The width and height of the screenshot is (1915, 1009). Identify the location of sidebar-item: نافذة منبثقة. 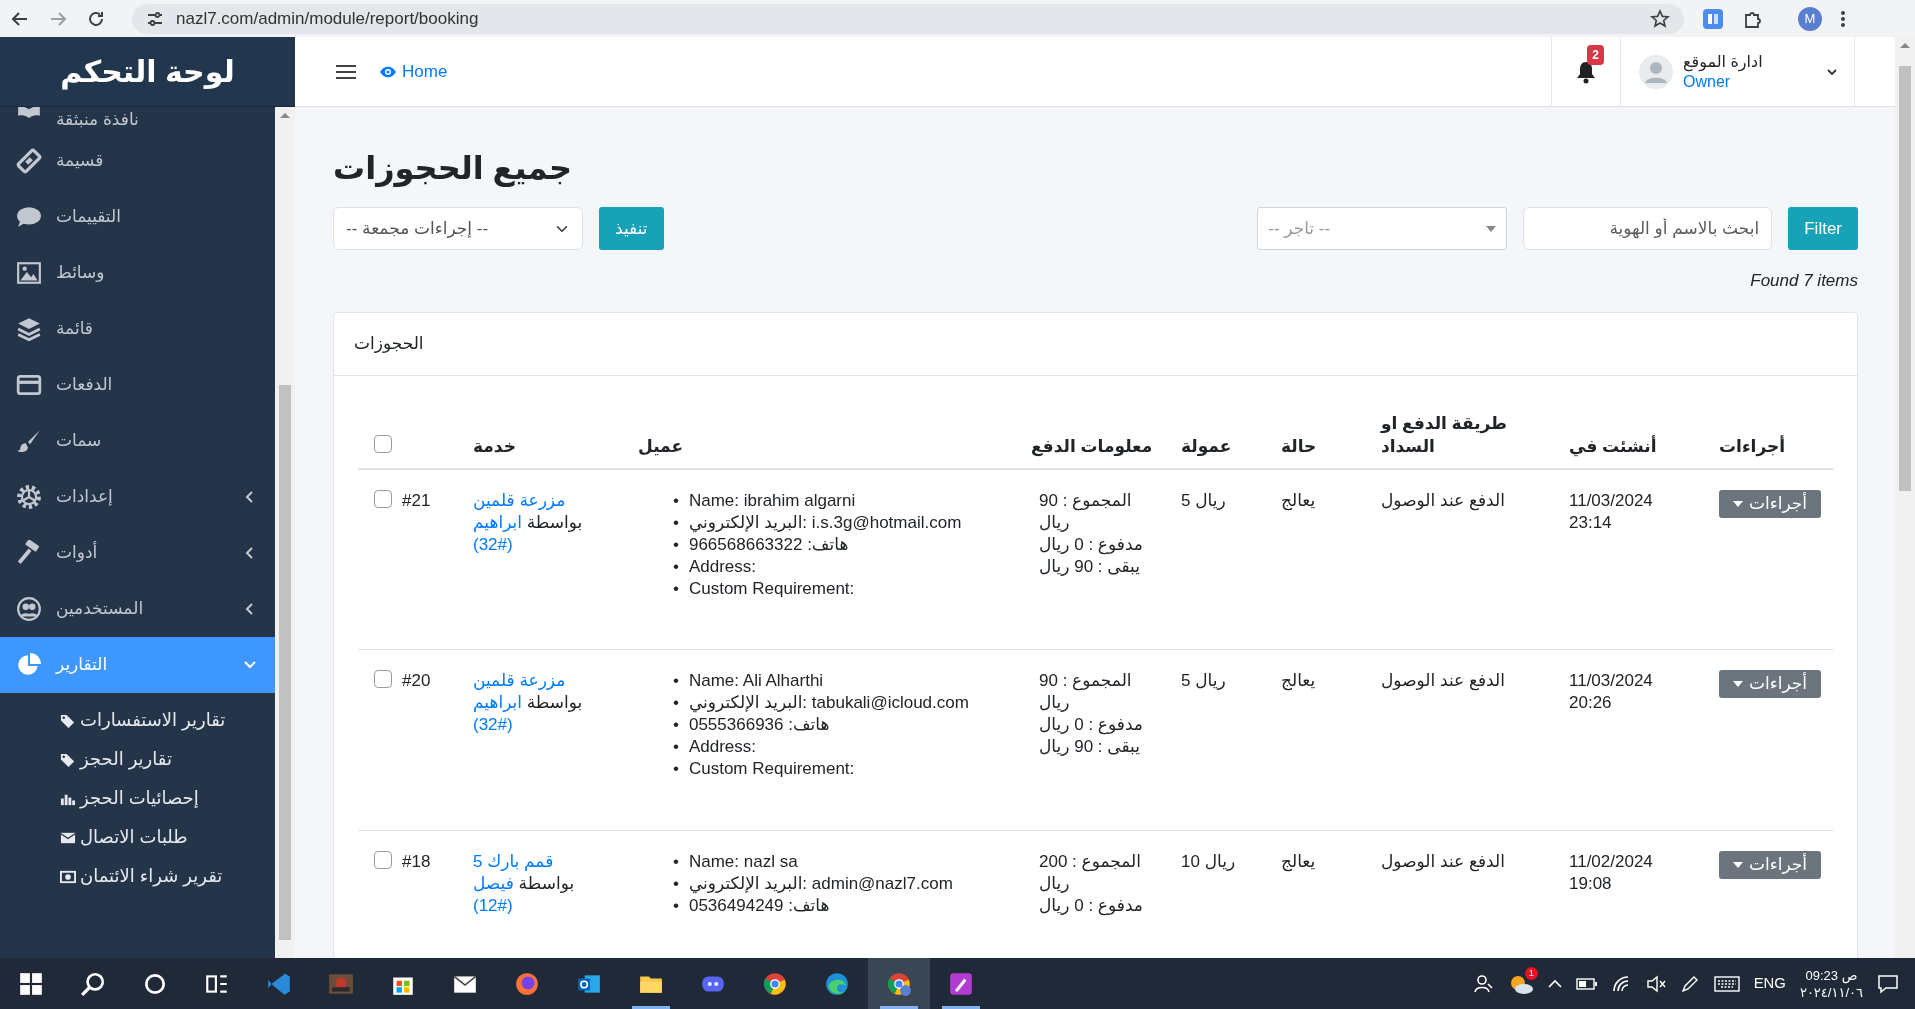
(137, 120).